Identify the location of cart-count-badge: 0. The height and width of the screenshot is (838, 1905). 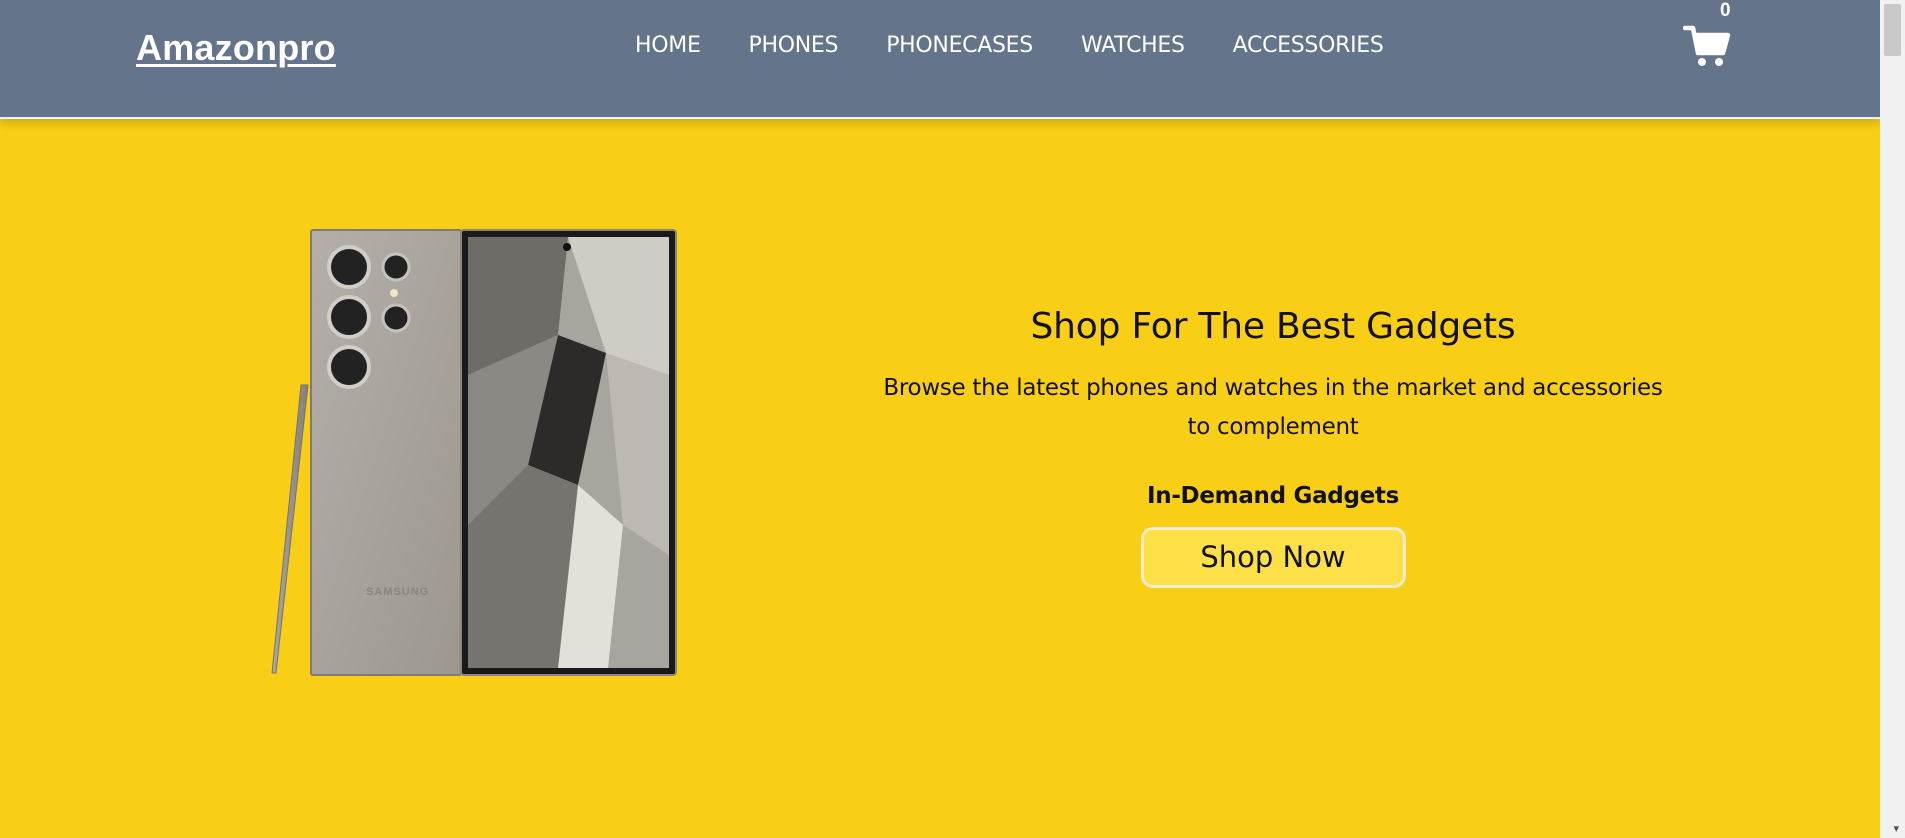
(1725, 10).